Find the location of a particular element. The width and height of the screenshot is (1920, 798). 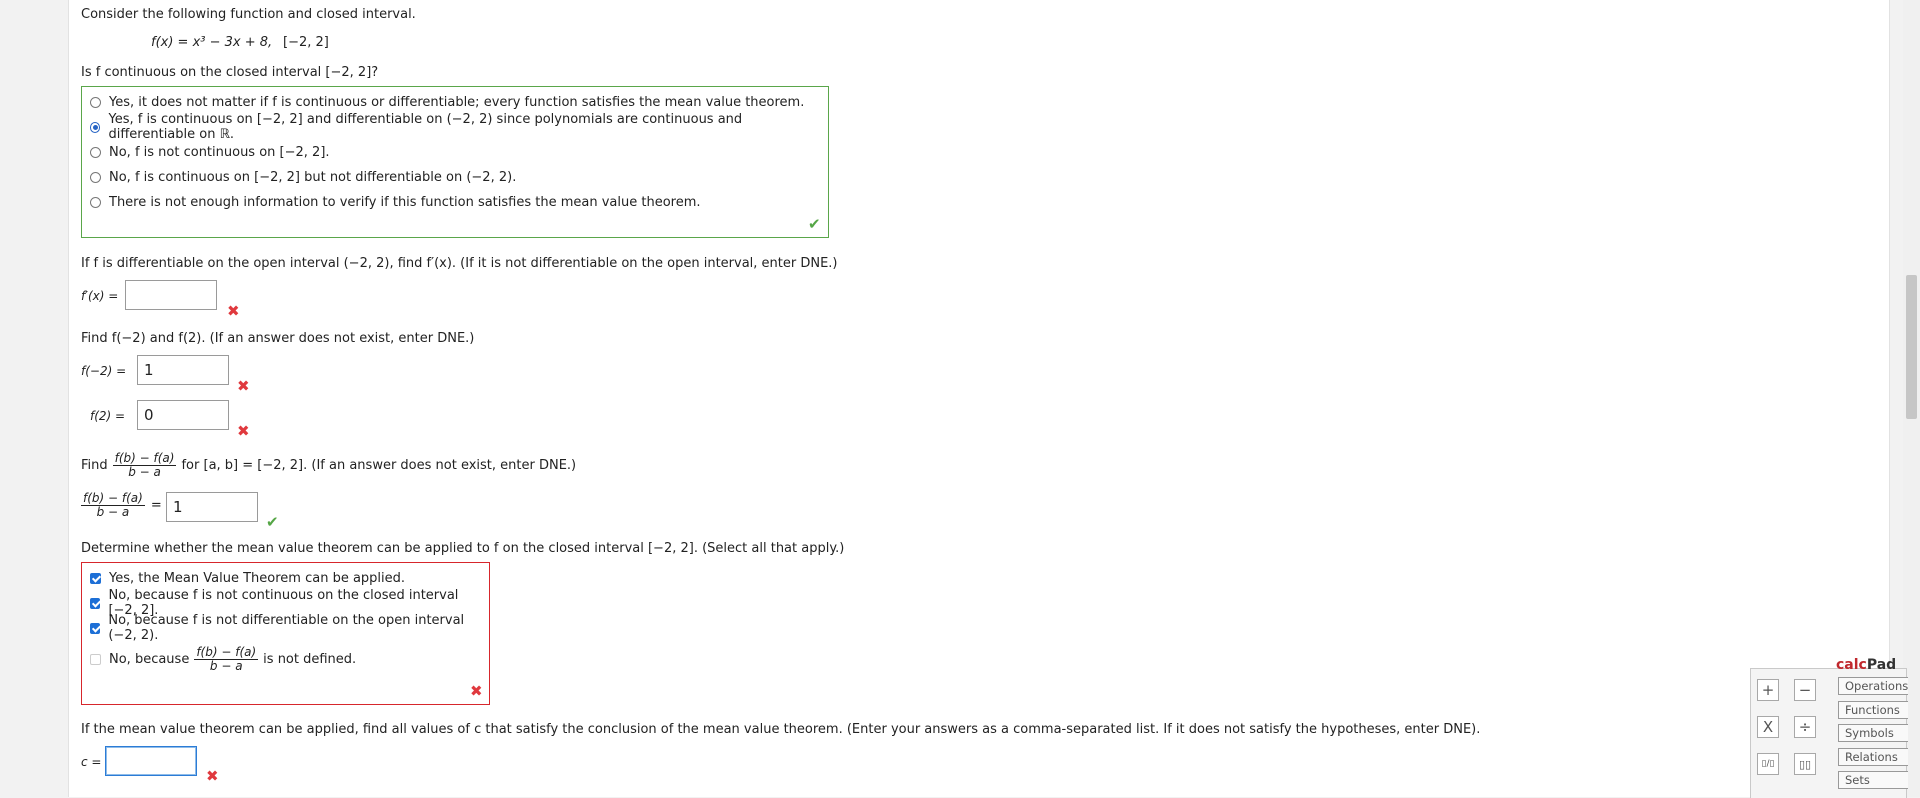

derivative-input is located at coordinates (171, 295).